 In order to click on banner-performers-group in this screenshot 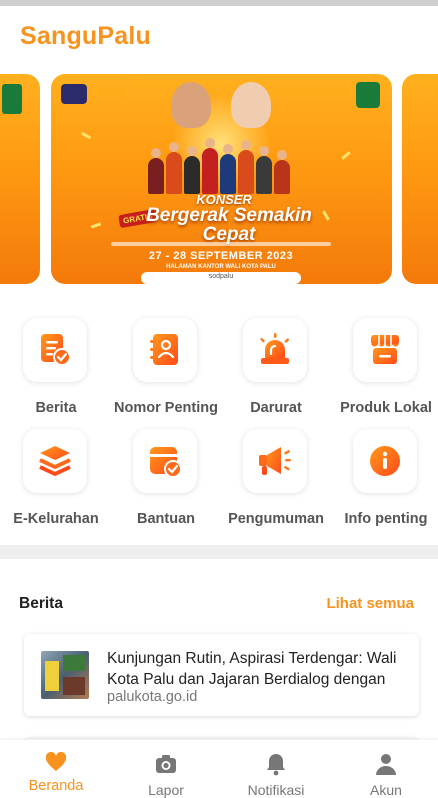, I will do `click(221, 164)`.